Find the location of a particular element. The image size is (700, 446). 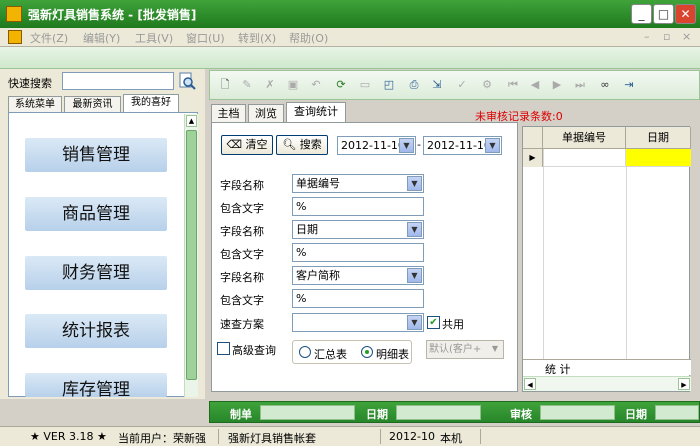

fav-finance-management: 财务管理 is located at coordinates (96, 273).